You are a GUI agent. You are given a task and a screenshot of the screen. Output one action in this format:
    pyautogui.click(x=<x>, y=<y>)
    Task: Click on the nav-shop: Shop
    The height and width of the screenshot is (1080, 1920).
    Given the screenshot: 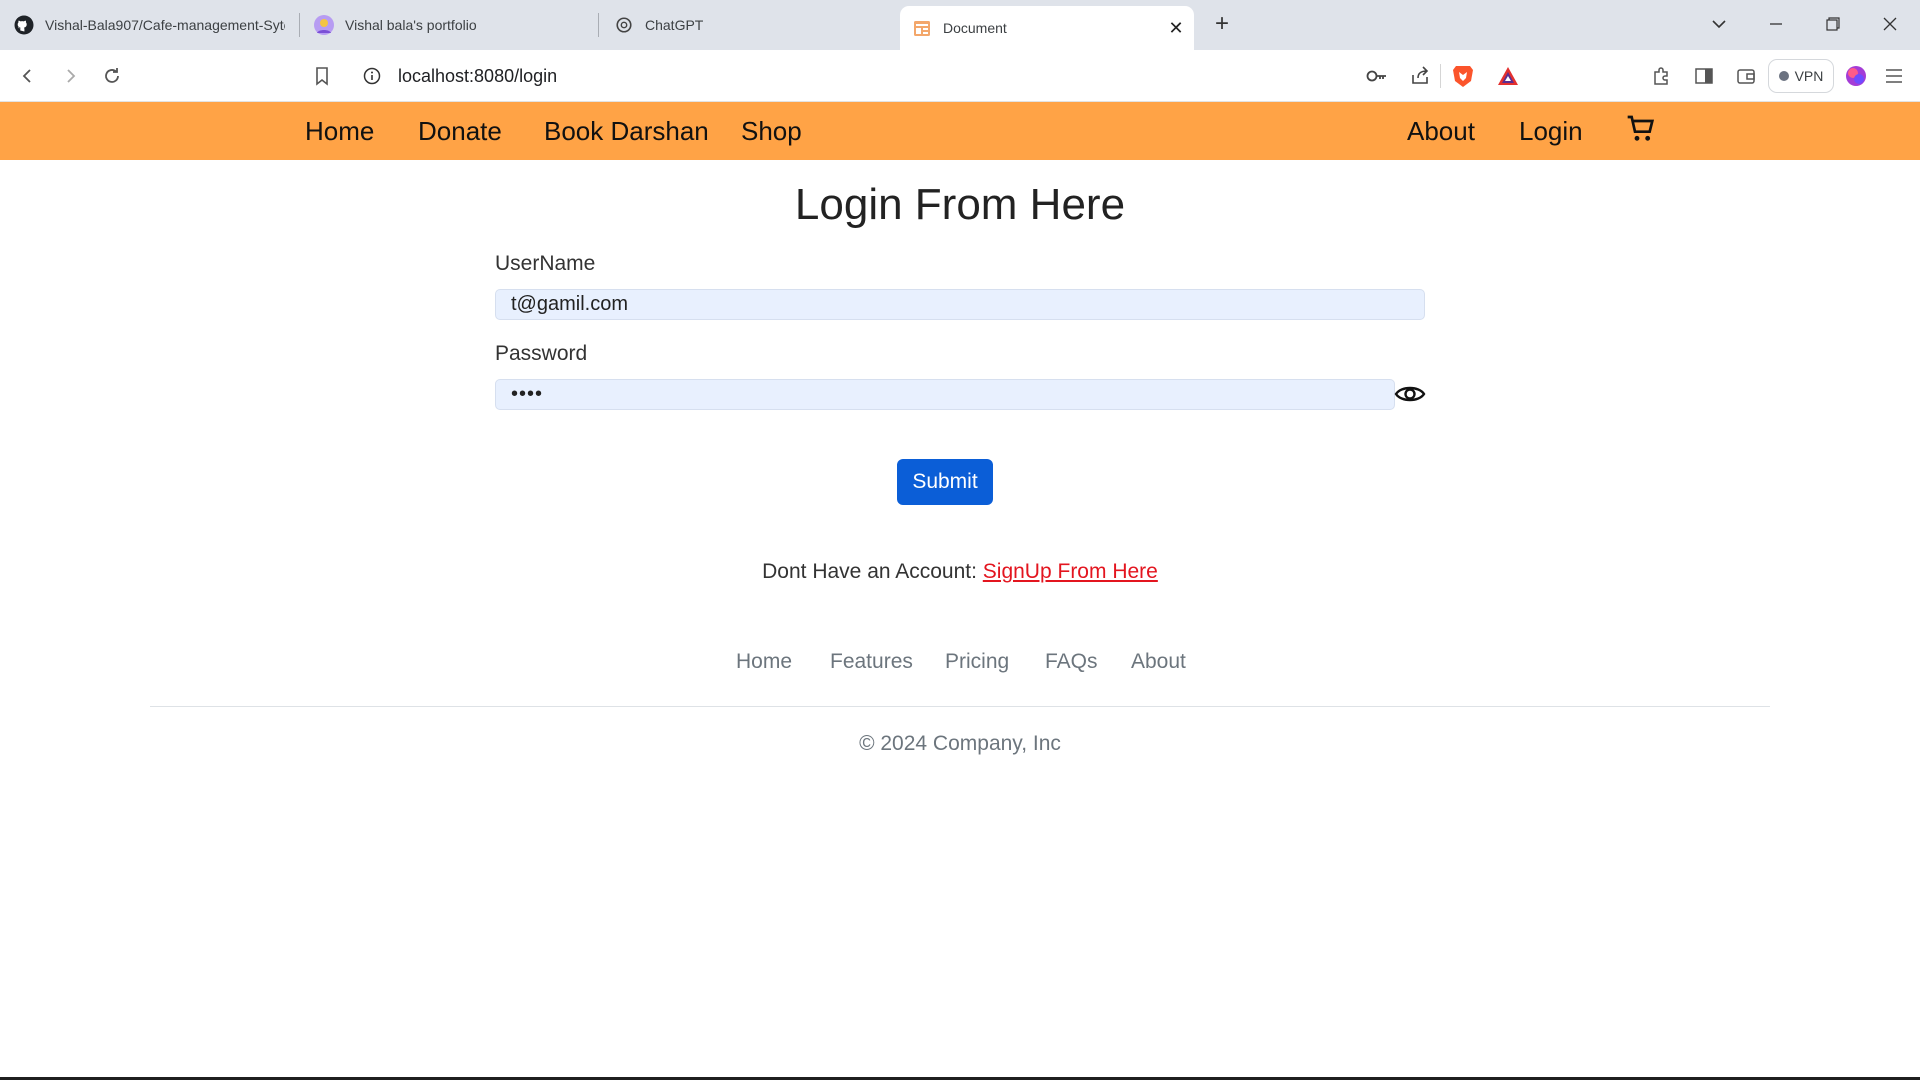 What is the action you would take?
    pyautogui.click(x=771, y=131)
    